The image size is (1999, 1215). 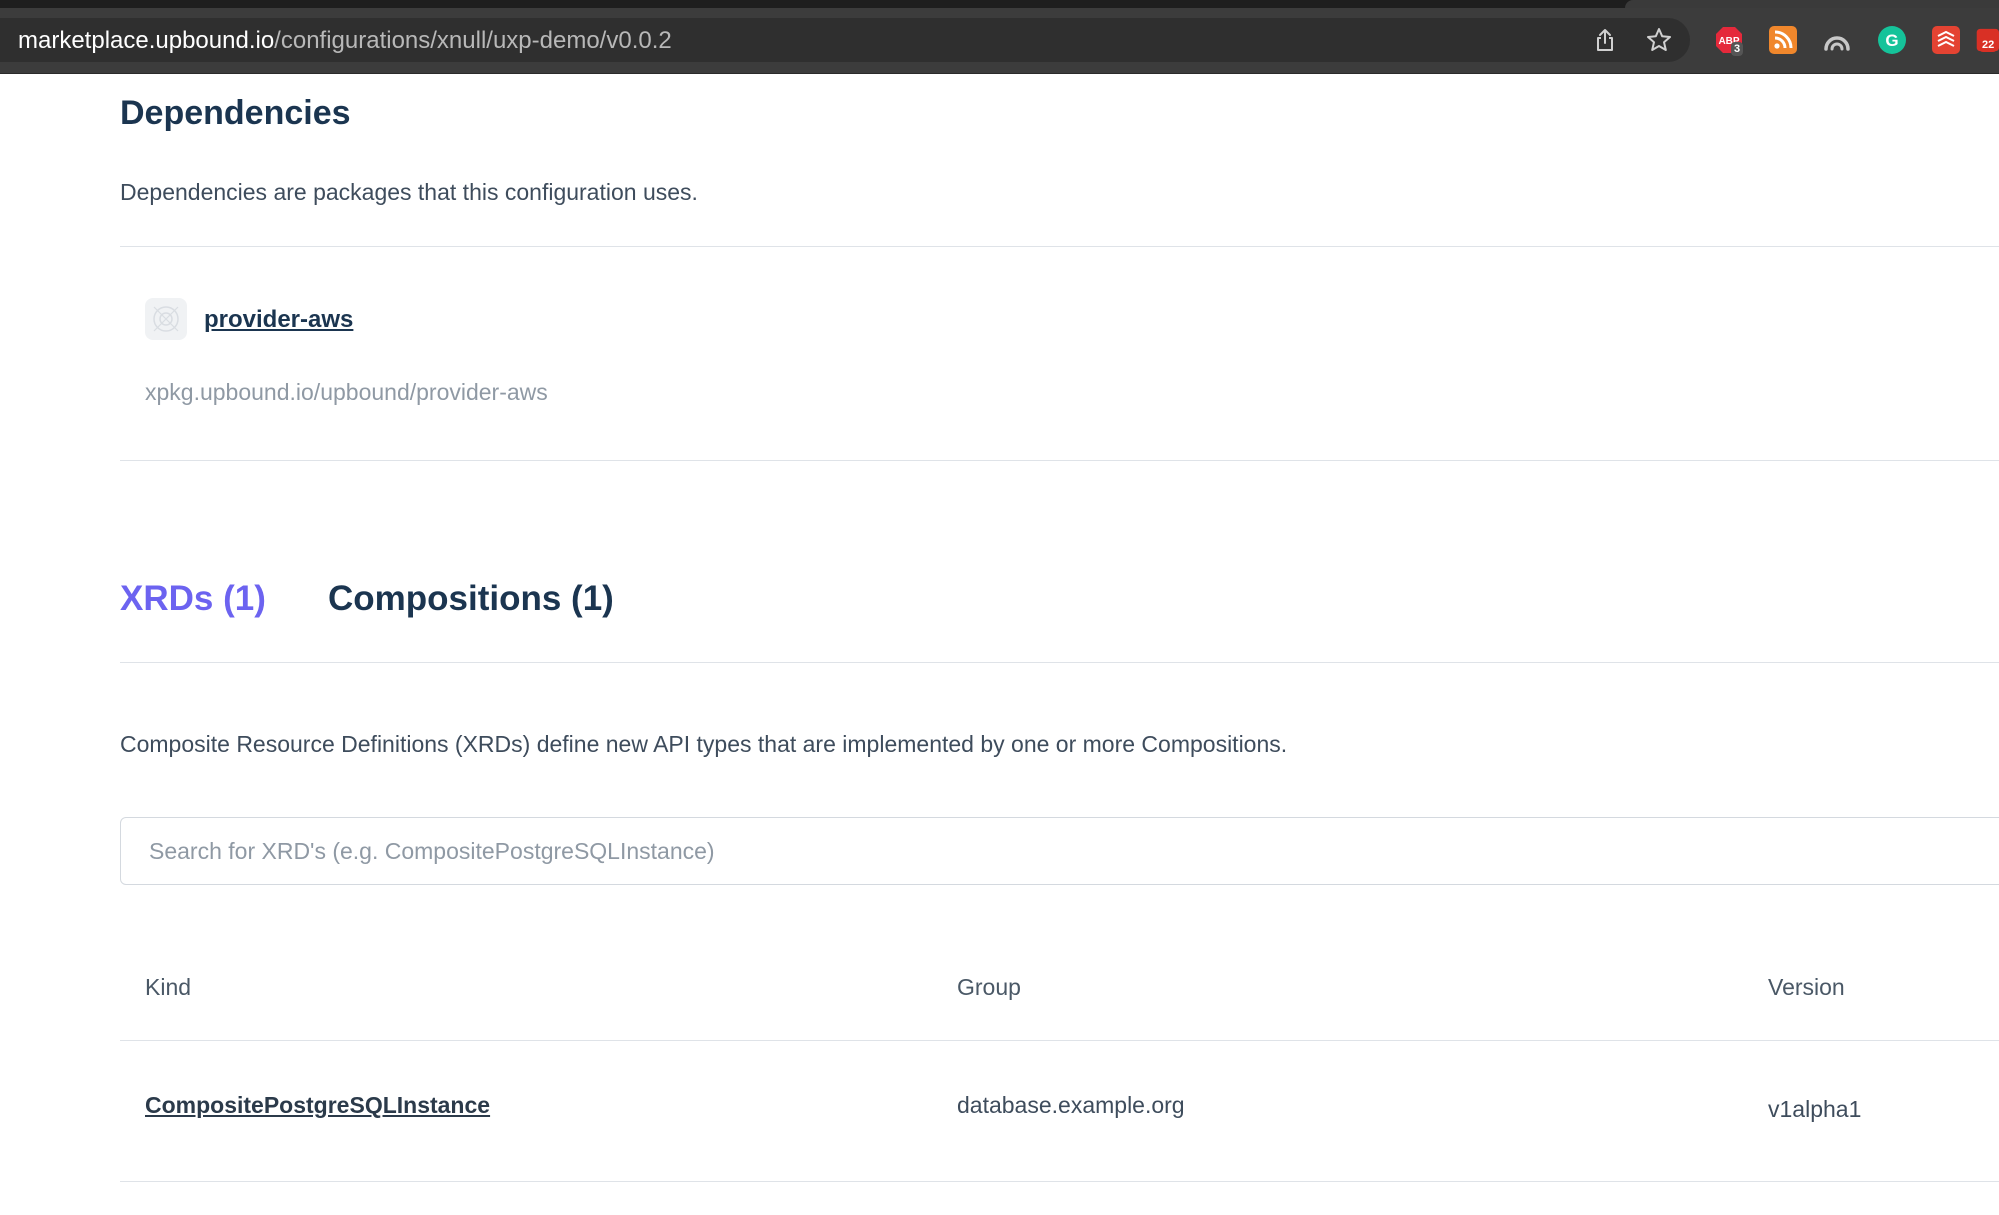 What do you see at coordinates (193, 599) in the screenshot?
I see `tab-xrds: XRDs (1)` at bounding box center [193, 599].